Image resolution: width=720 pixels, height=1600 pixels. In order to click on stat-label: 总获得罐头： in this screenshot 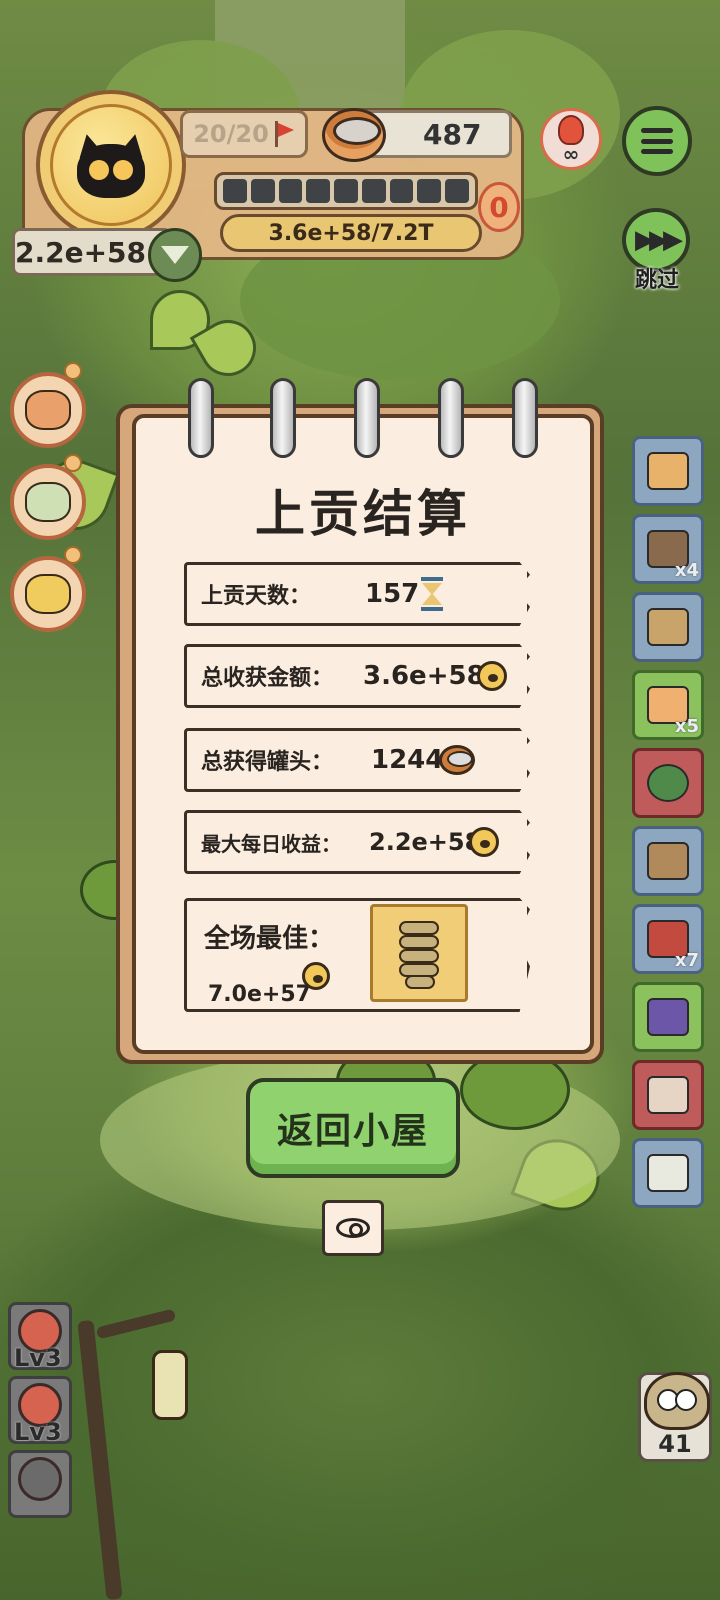, I will do `click(267, 762)`.